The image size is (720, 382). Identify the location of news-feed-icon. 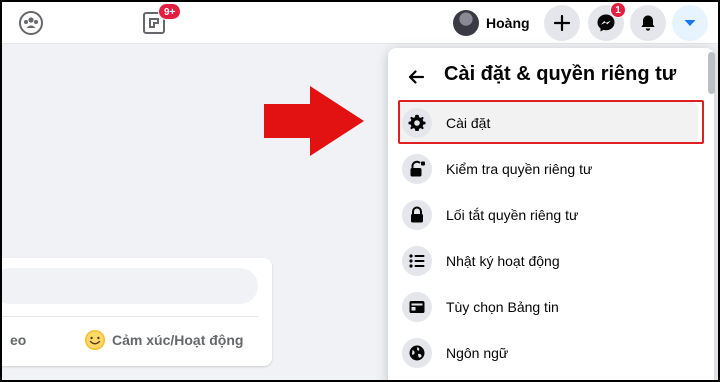
(417, 307).